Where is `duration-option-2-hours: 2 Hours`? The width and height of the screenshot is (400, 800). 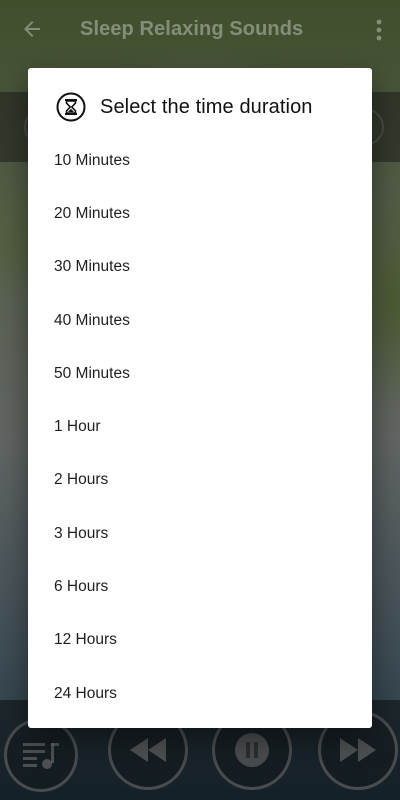
duration-option-2-hours: 2 Hours is located at coordinates (200, 480).